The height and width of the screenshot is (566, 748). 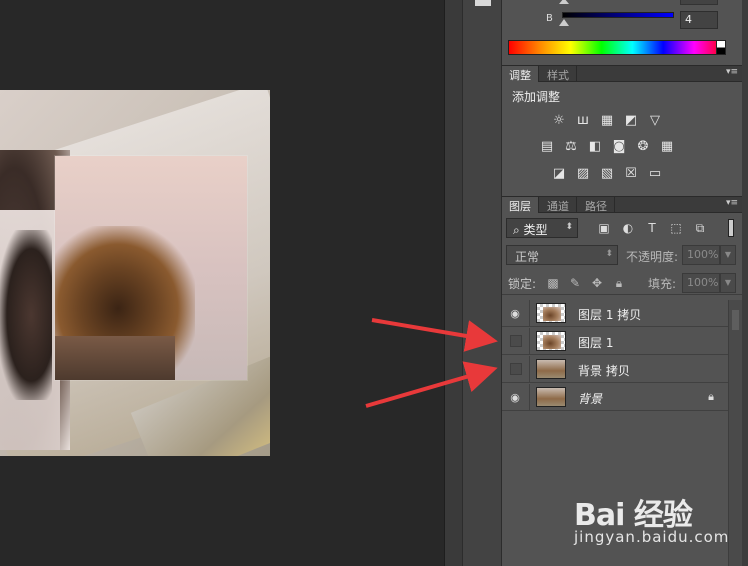 What do you see at coordinates (597, 283) in the screenshot?
I see `lock-position-icon: ✥` at bounding box center [597, 283].